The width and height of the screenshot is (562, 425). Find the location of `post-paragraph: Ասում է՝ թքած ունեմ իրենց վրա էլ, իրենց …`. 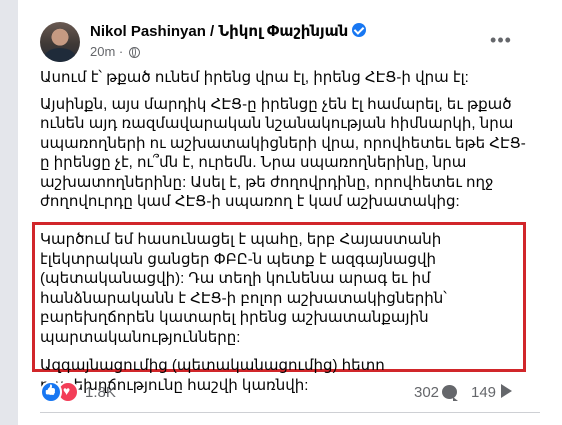

post-paragraph: Ասում է՝ թքած ունեմ իրենց վրա էլ, իրենց … is located at coordinates (254, 77).